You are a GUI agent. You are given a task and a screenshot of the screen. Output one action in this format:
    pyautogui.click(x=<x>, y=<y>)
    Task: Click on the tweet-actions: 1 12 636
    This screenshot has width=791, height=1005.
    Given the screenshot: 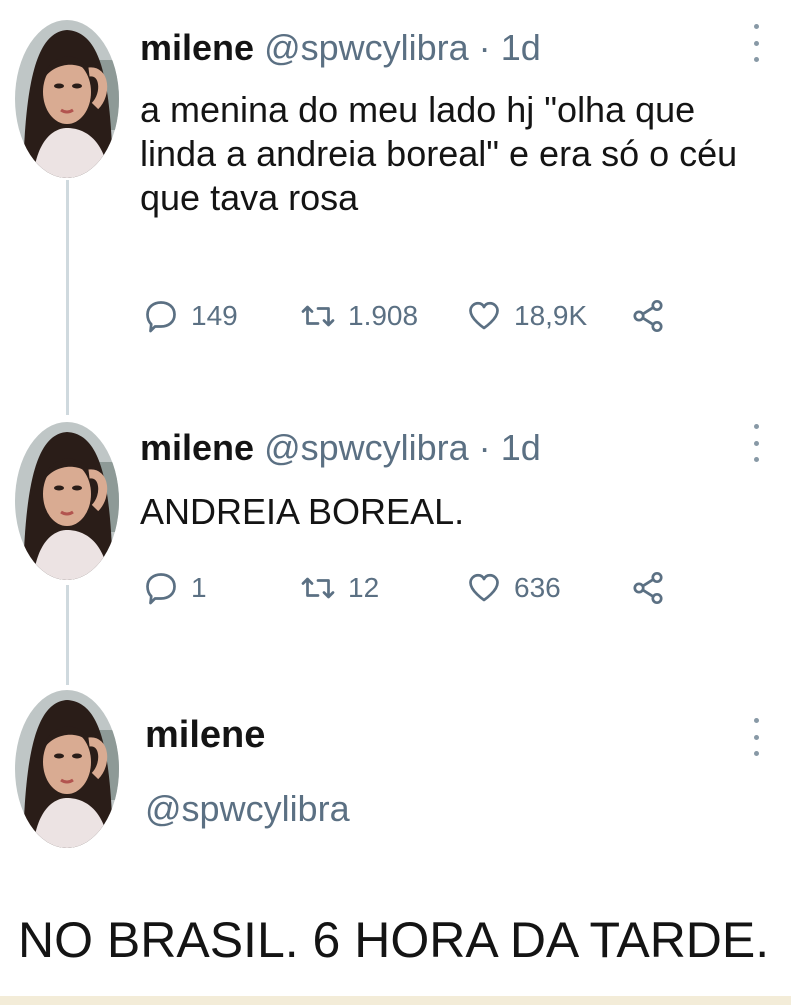 What is the action you would take?
    pyautogui.click(x=395, y=600)
    